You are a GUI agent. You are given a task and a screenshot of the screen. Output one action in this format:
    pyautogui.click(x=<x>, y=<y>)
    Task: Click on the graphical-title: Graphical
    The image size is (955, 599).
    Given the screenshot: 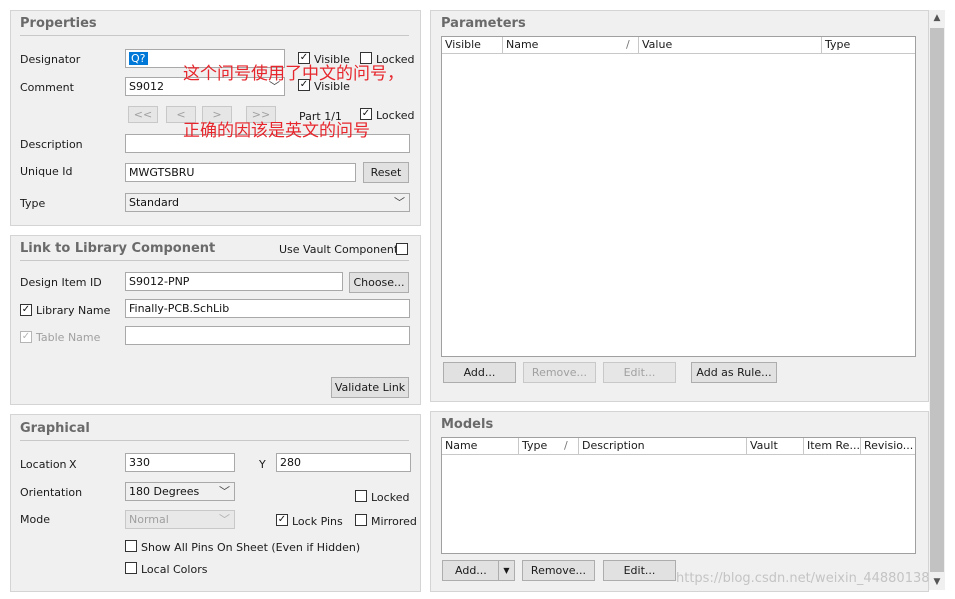 What is the action you would take?
    pyautogui.click(x=55, y=428)
    